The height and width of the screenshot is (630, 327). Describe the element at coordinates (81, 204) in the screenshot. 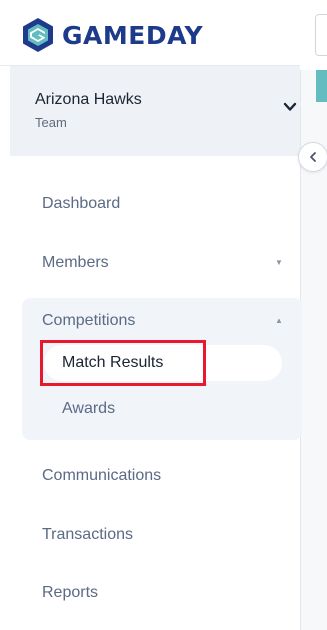

I see `nav-item-dashboard: Dashboard` at that location.